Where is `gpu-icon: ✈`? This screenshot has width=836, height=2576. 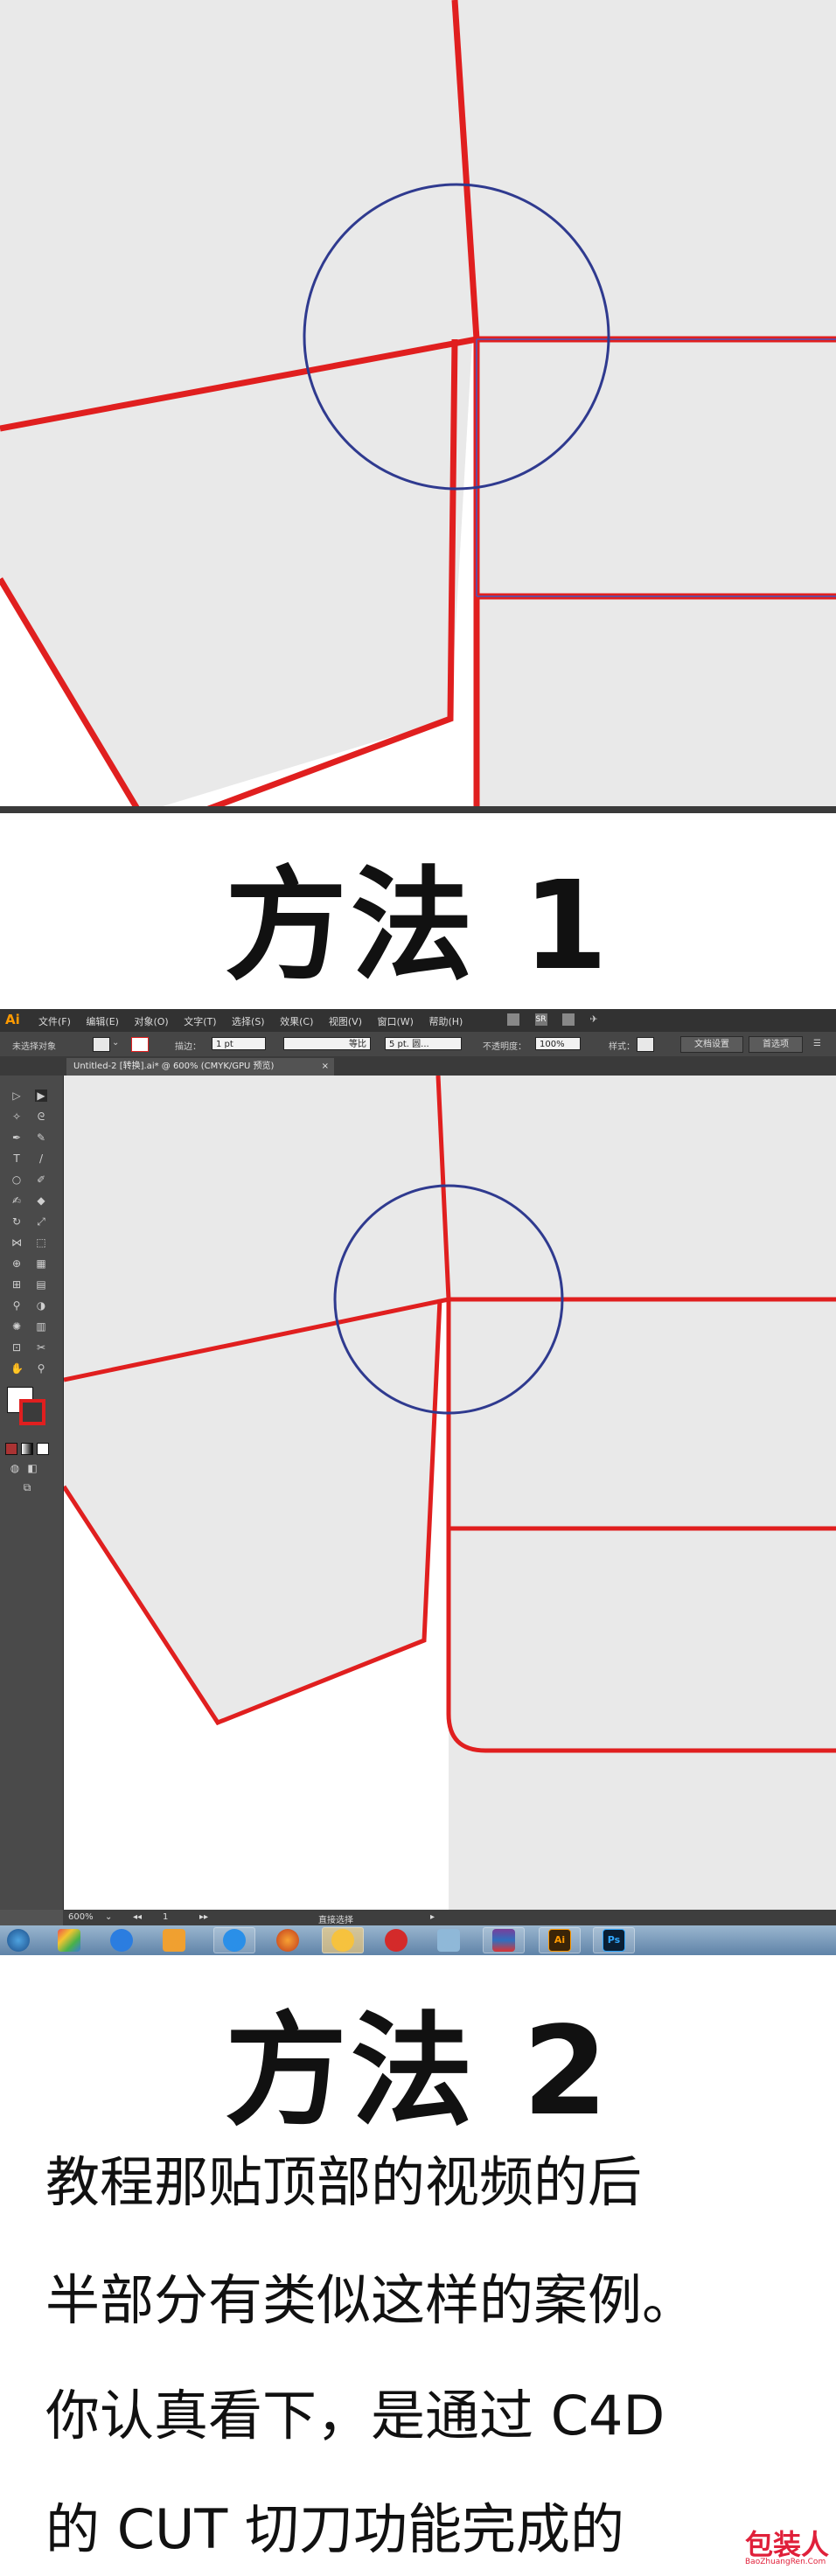 gpu-icon: ✈ is located at coordinates (597, 1019).